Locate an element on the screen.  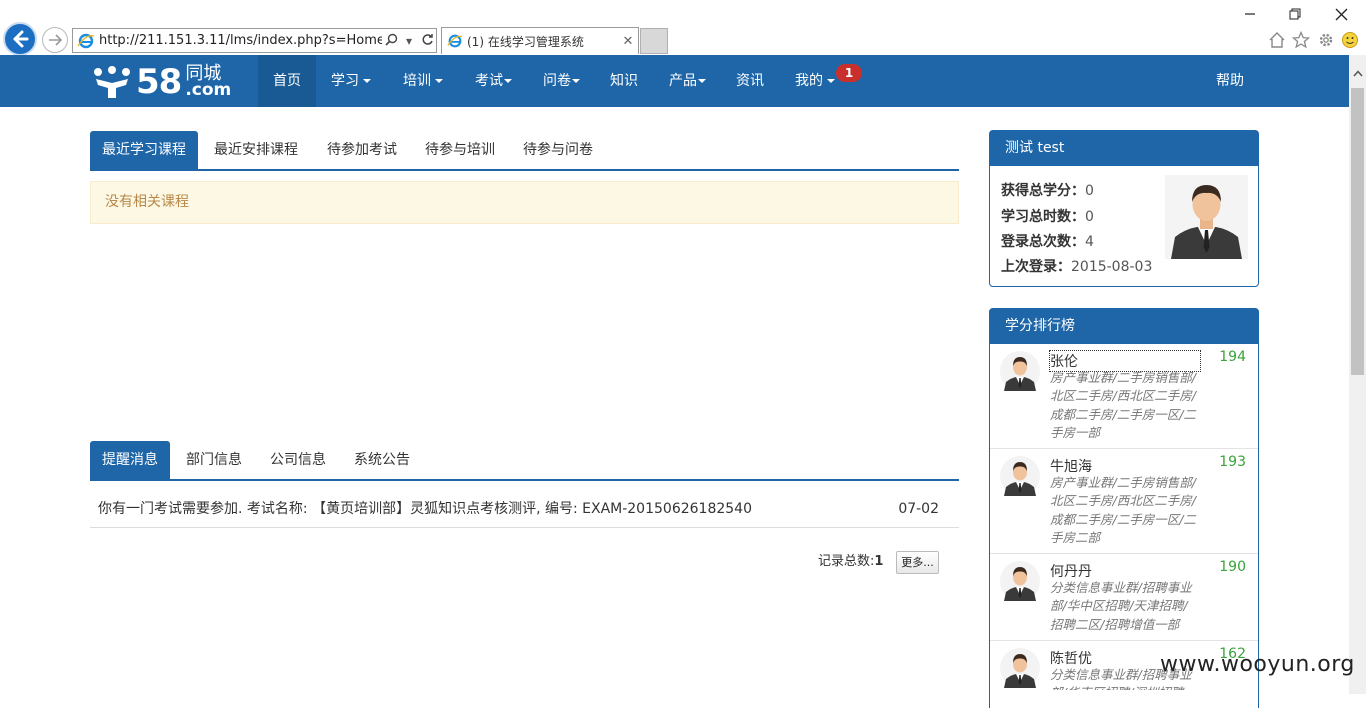
logo-text-bottom: .com is located at coordinates (208, 90).